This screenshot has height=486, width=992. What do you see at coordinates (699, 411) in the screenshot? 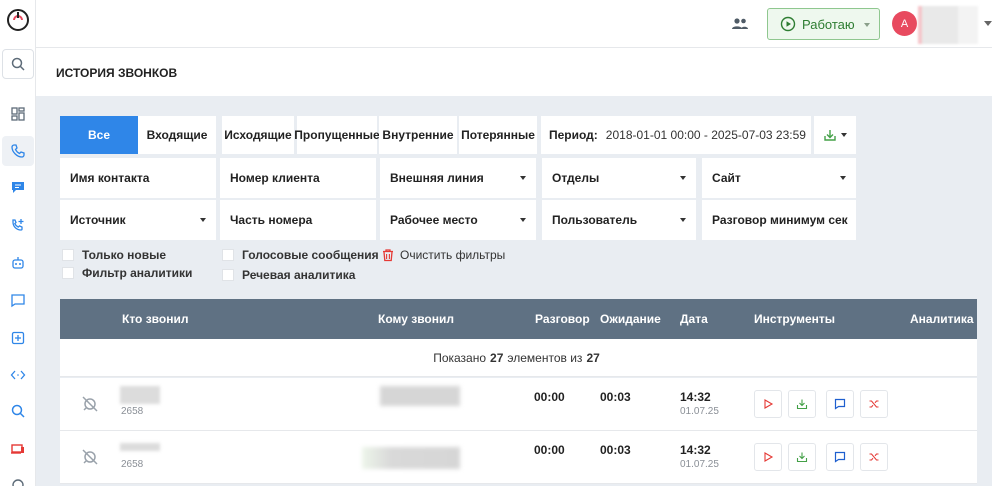
I see `call-date: 01.07.25` at bounding box center [699, 411].